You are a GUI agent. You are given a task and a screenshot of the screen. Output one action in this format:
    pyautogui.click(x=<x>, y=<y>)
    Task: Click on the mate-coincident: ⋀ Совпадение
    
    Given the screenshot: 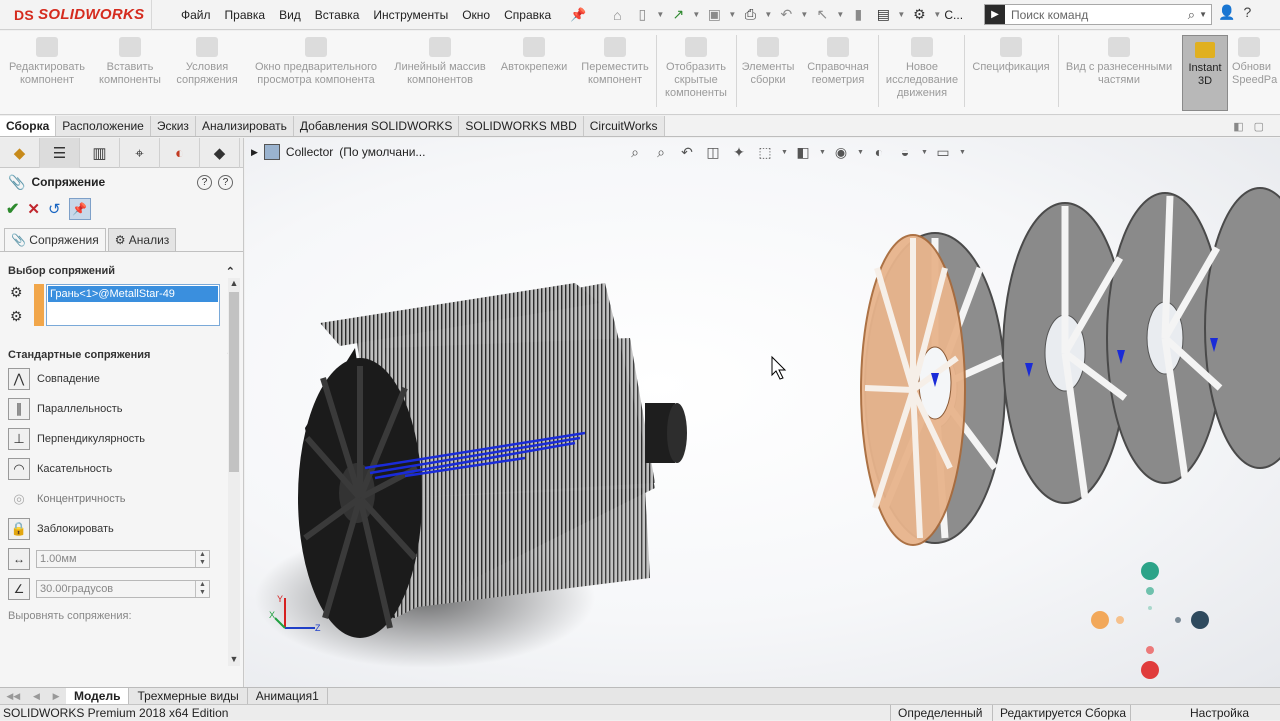 What is the action you would take?
    pyautogui.click(x=121, y=379)
    